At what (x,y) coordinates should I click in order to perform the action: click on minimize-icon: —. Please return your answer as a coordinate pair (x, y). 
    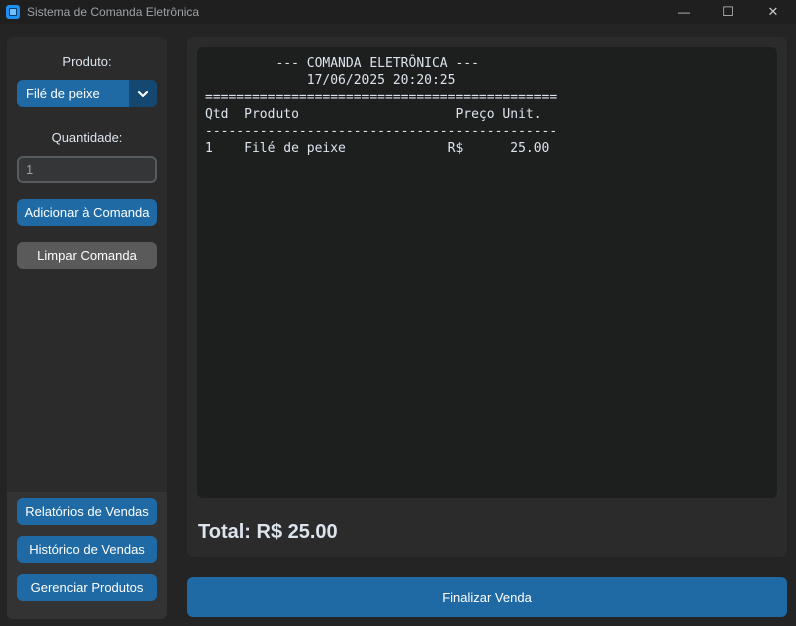
    Looking at the image, I should click on (684, 12).